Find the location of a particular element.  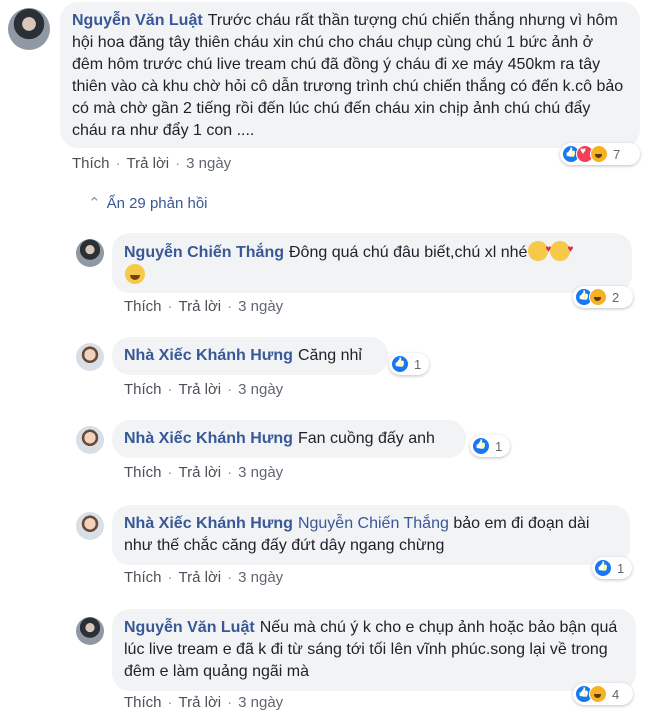

hide-replies-link: ⌃ Ẩn 29 phản hồi is located at coordinates (148, 203).